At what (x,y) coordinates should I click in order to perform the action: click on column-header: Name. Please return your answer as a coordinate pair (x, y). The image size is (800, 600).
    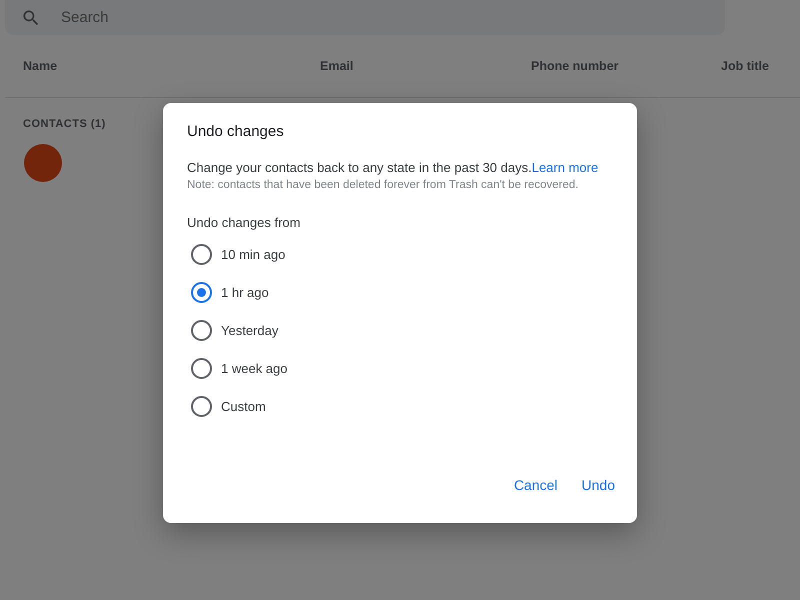
    Looking at the image, I should click on (40, 66).